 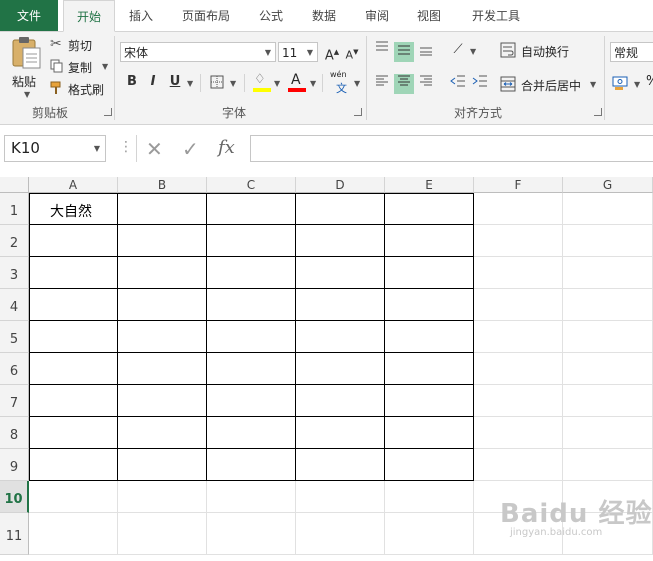 I want to click on cell-d7, so click(x=340, y=401).